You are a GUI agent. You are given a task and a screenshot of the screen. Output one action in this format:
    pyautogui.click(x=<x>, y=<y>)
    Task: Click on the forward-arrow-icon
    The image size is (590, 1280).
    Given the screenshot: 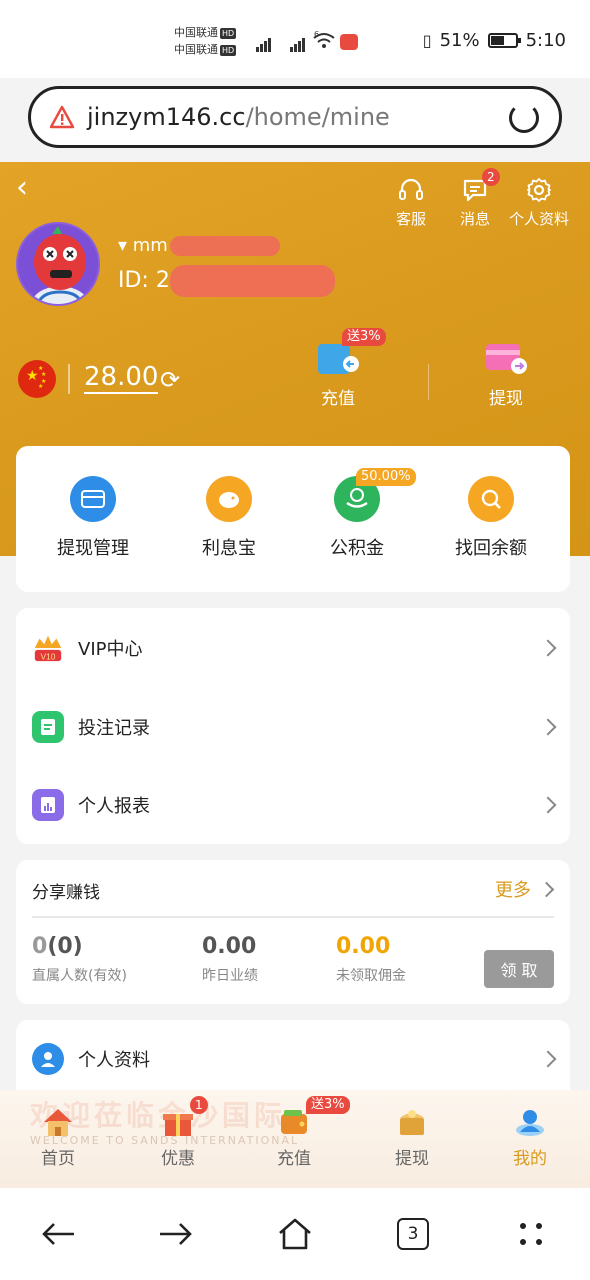 What is the action you would take?
    pyautogui.click(x=176, y=1234)
    